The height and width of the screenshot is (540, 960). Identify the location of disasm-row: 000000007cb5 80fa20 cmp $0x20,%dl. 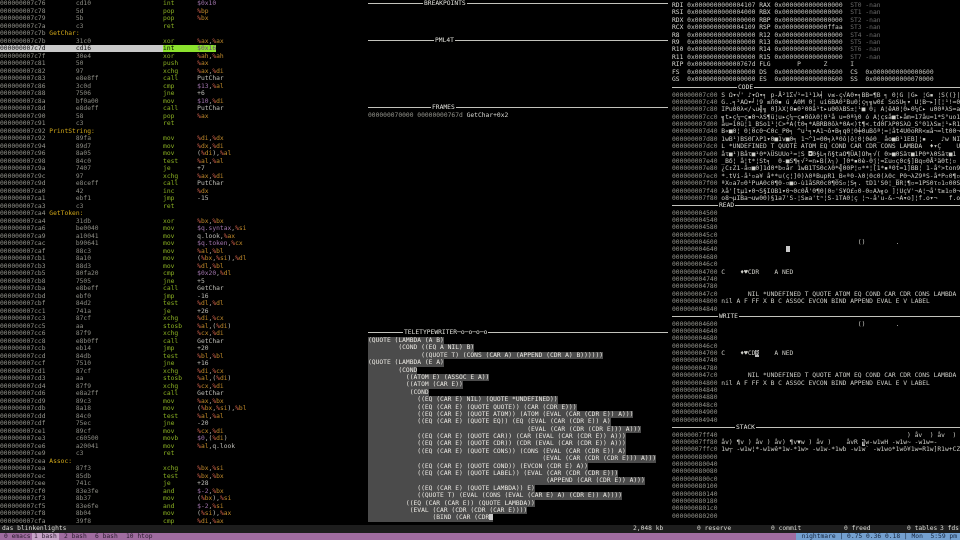
(159, 274).